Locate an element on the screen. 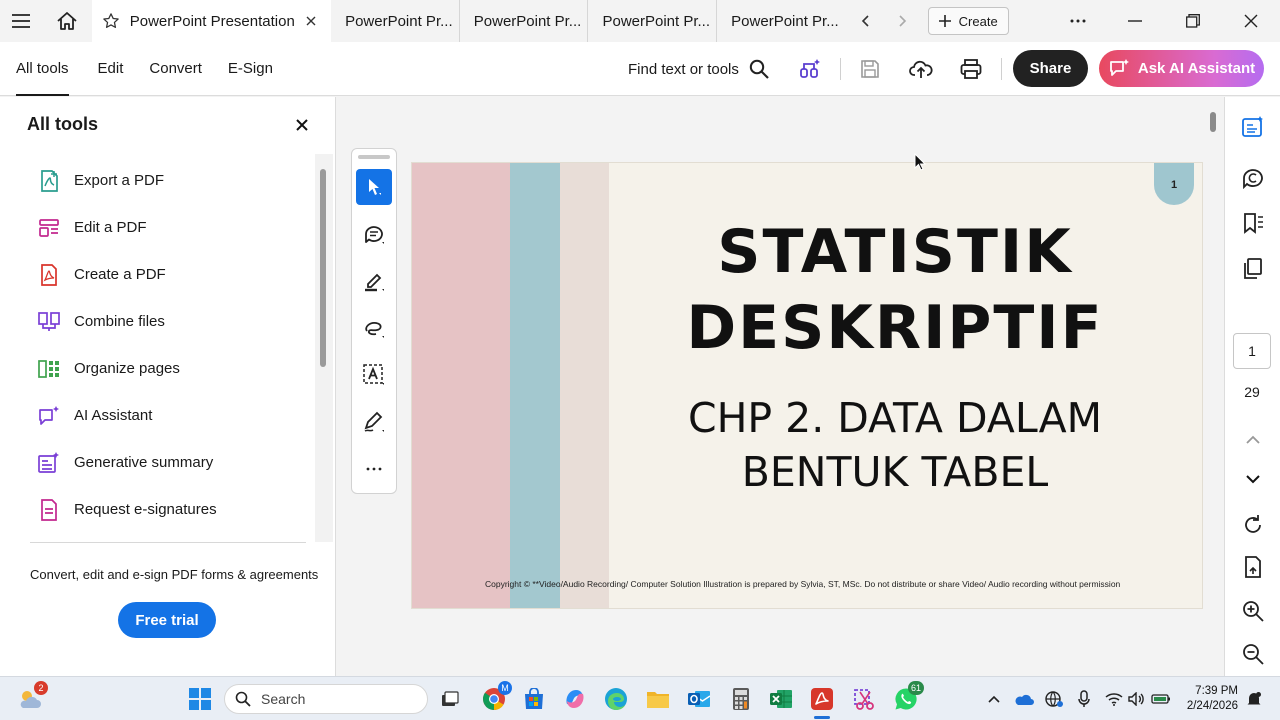  menu-convert: Convert is located at coordinates (175, 69).